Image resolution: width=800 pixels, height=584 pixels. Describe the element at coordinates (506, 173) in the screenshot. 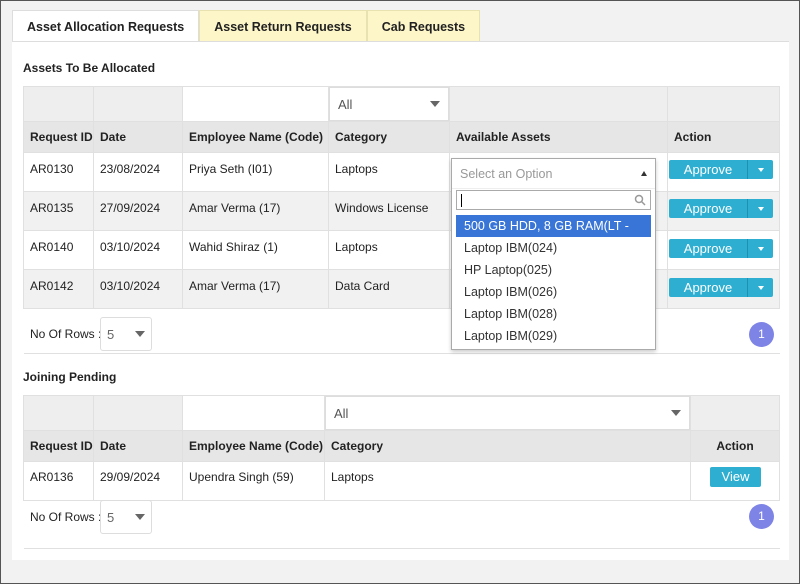

I see `dropdown-placeholder: Select an Option` at that location.